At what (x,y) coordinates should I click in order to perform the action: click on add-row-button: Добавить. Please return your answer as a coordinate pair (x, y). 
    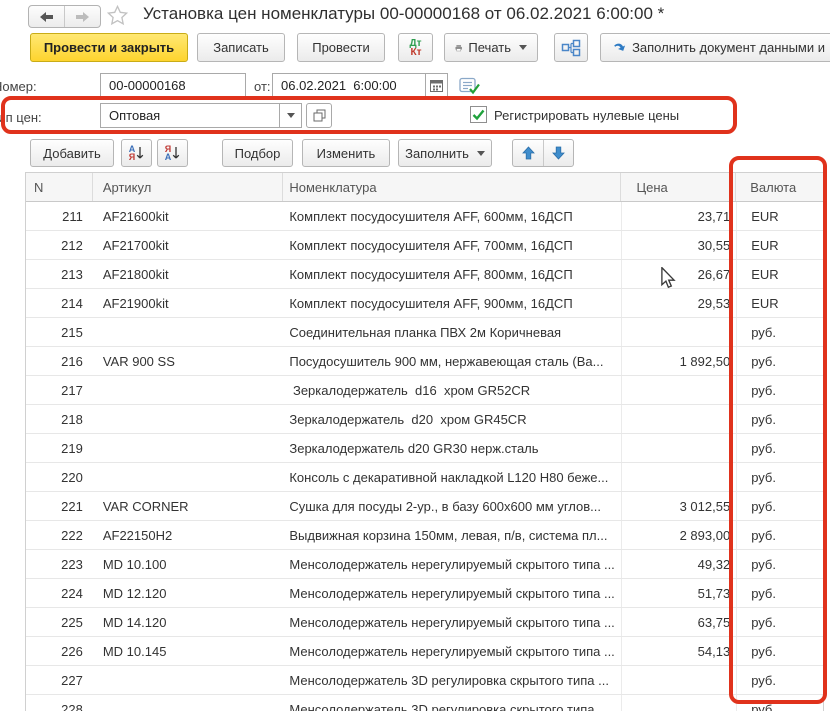
    Looking at the image, I should click on (72, 153).